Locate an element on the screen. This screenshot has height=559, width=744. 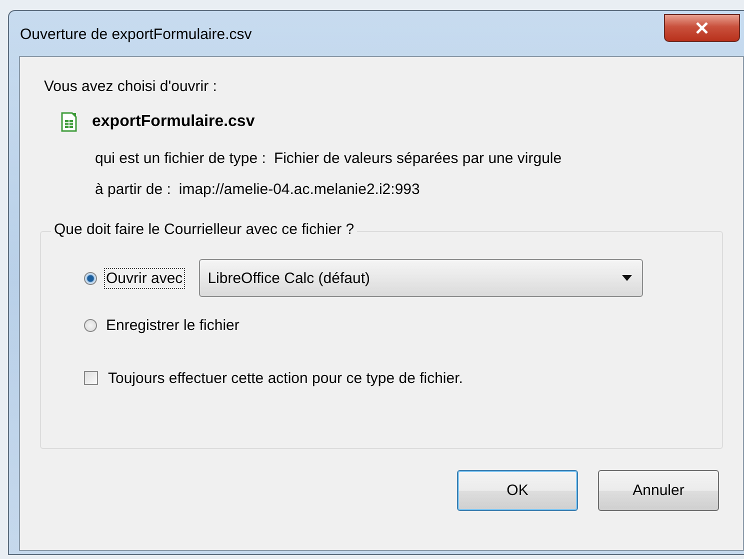
option-label: Enregistrer le fichier is located at coordinates (173, 325).